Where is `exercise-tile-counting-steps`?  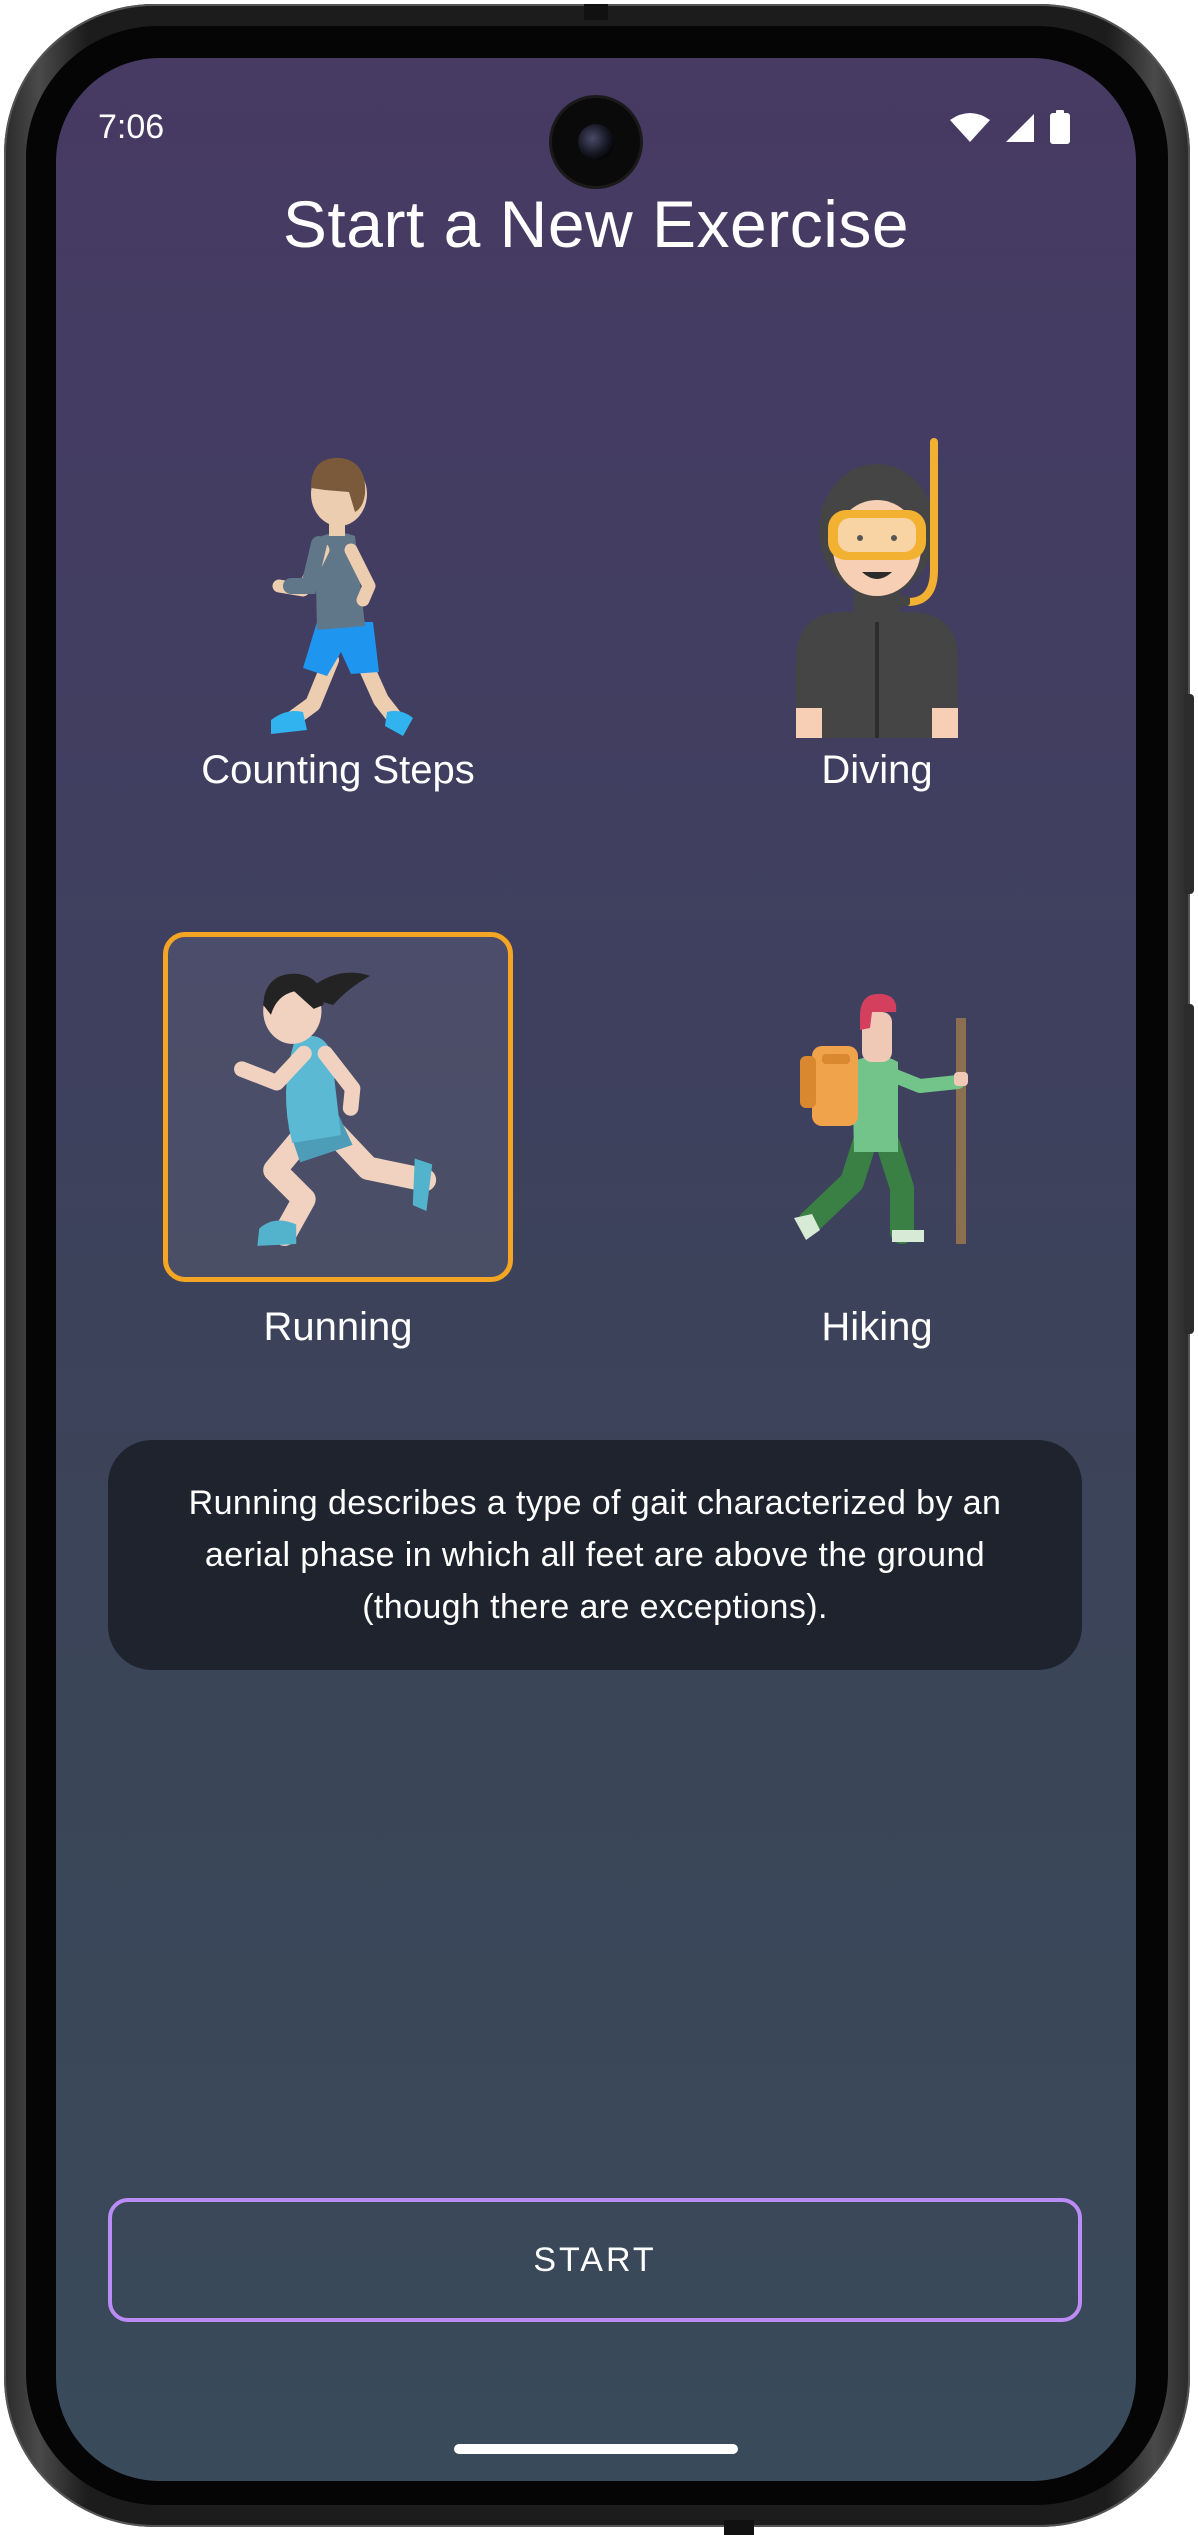
exercise-tile-counting-steps is located at coordinates (338, 565).